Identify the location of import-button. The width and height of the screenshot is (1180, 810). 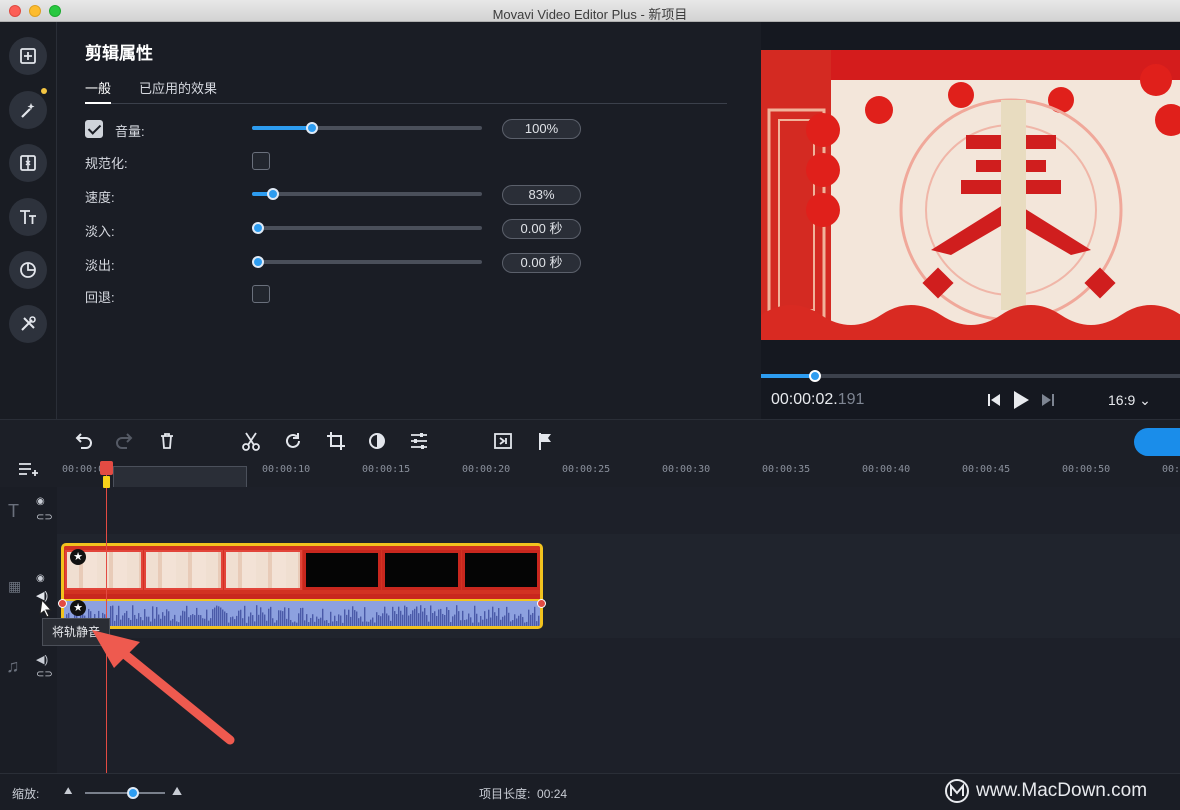
(28, 56).